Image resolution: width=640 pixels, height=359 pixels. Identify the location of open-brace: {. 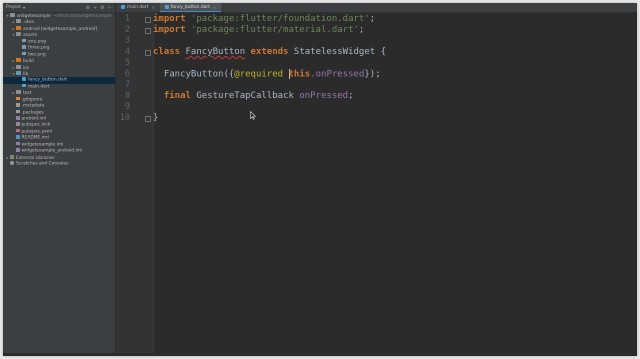
(383, 52).